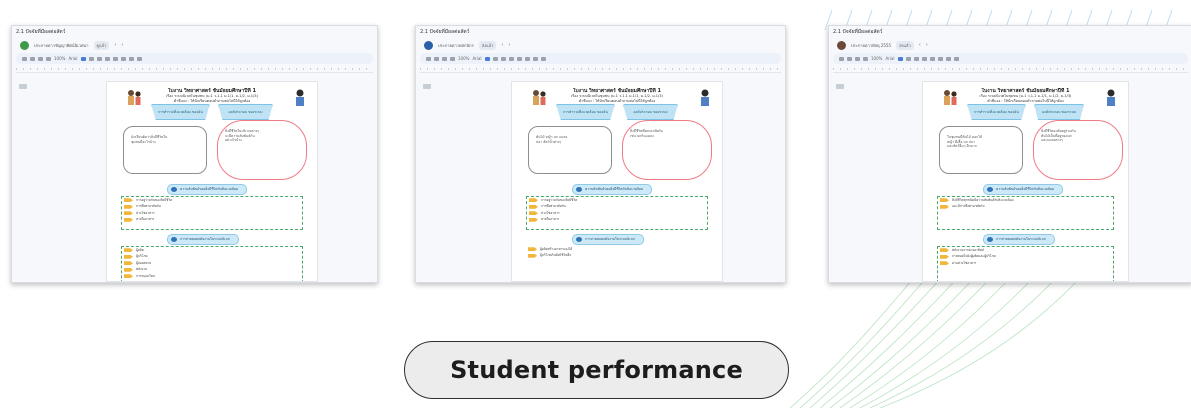 This screenshot has width=1191, height=408. What do you see at coordinates (233, 140) in the screenshot?
I see `bubble-line: อย่างไรบ้าง` at bounding box center [233, 140].